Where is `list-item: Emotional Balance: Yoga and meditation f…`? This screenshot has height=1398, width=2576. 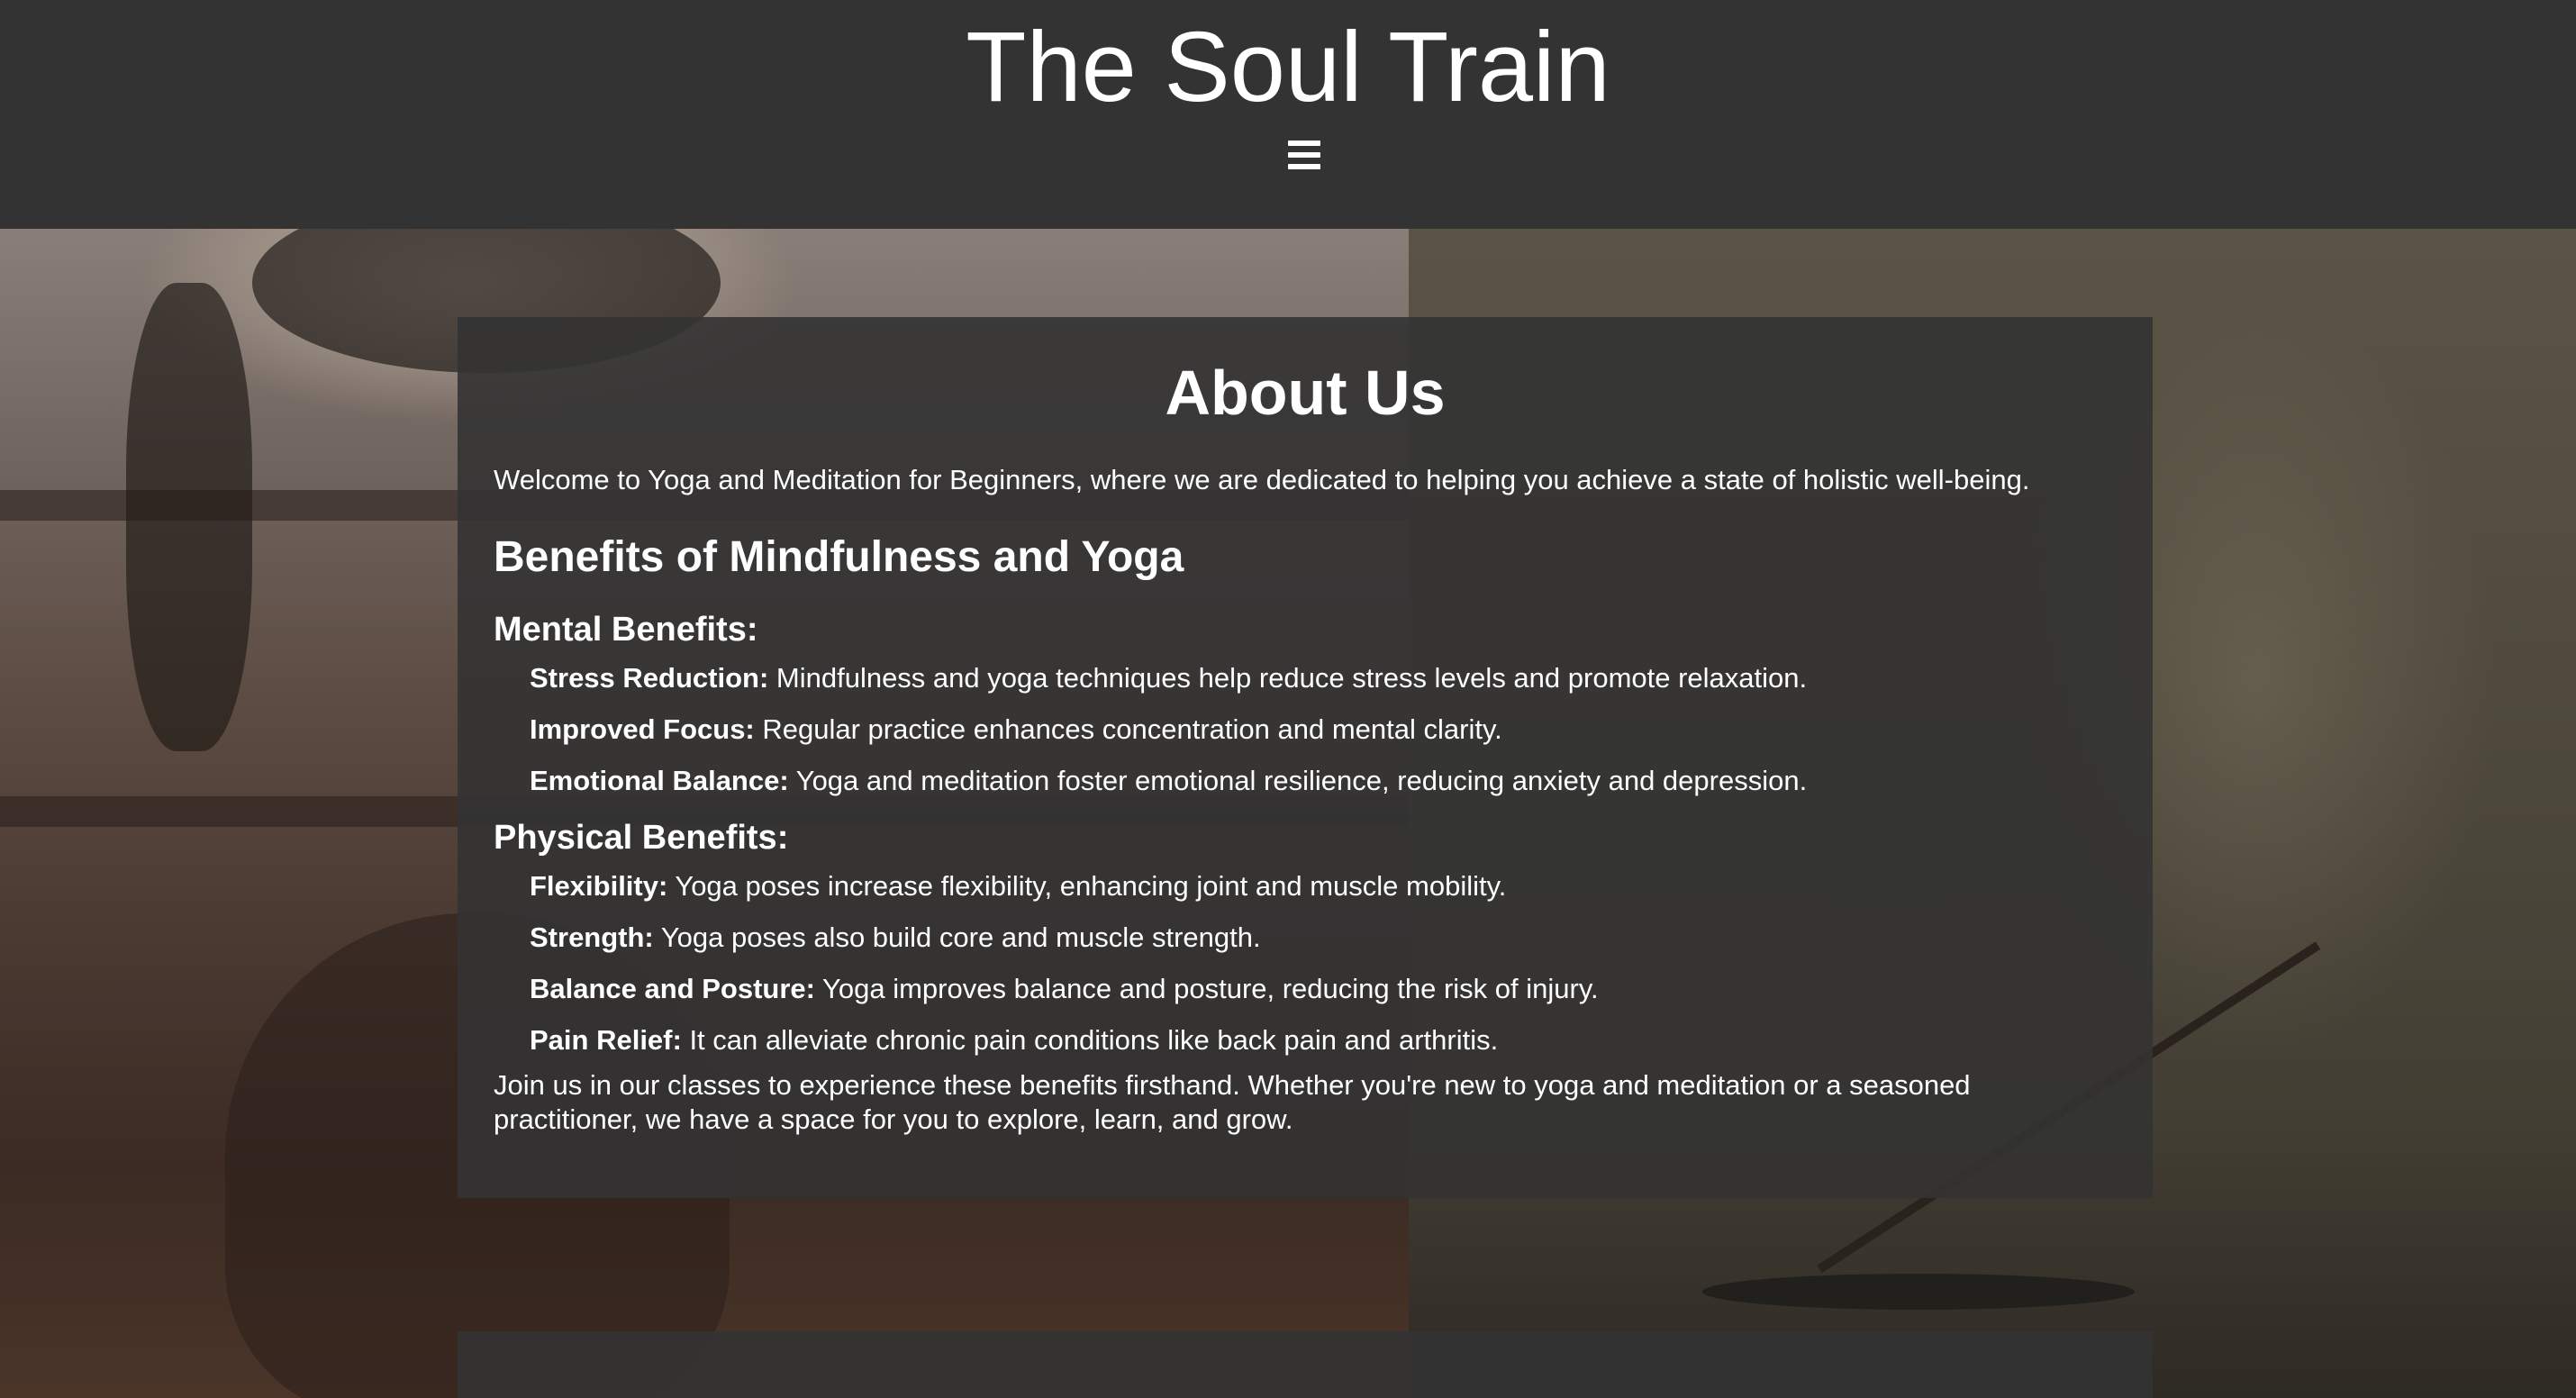 list-item: Emotional Balance: Yoga and meditation f… is located at coordinates (1323, 781).